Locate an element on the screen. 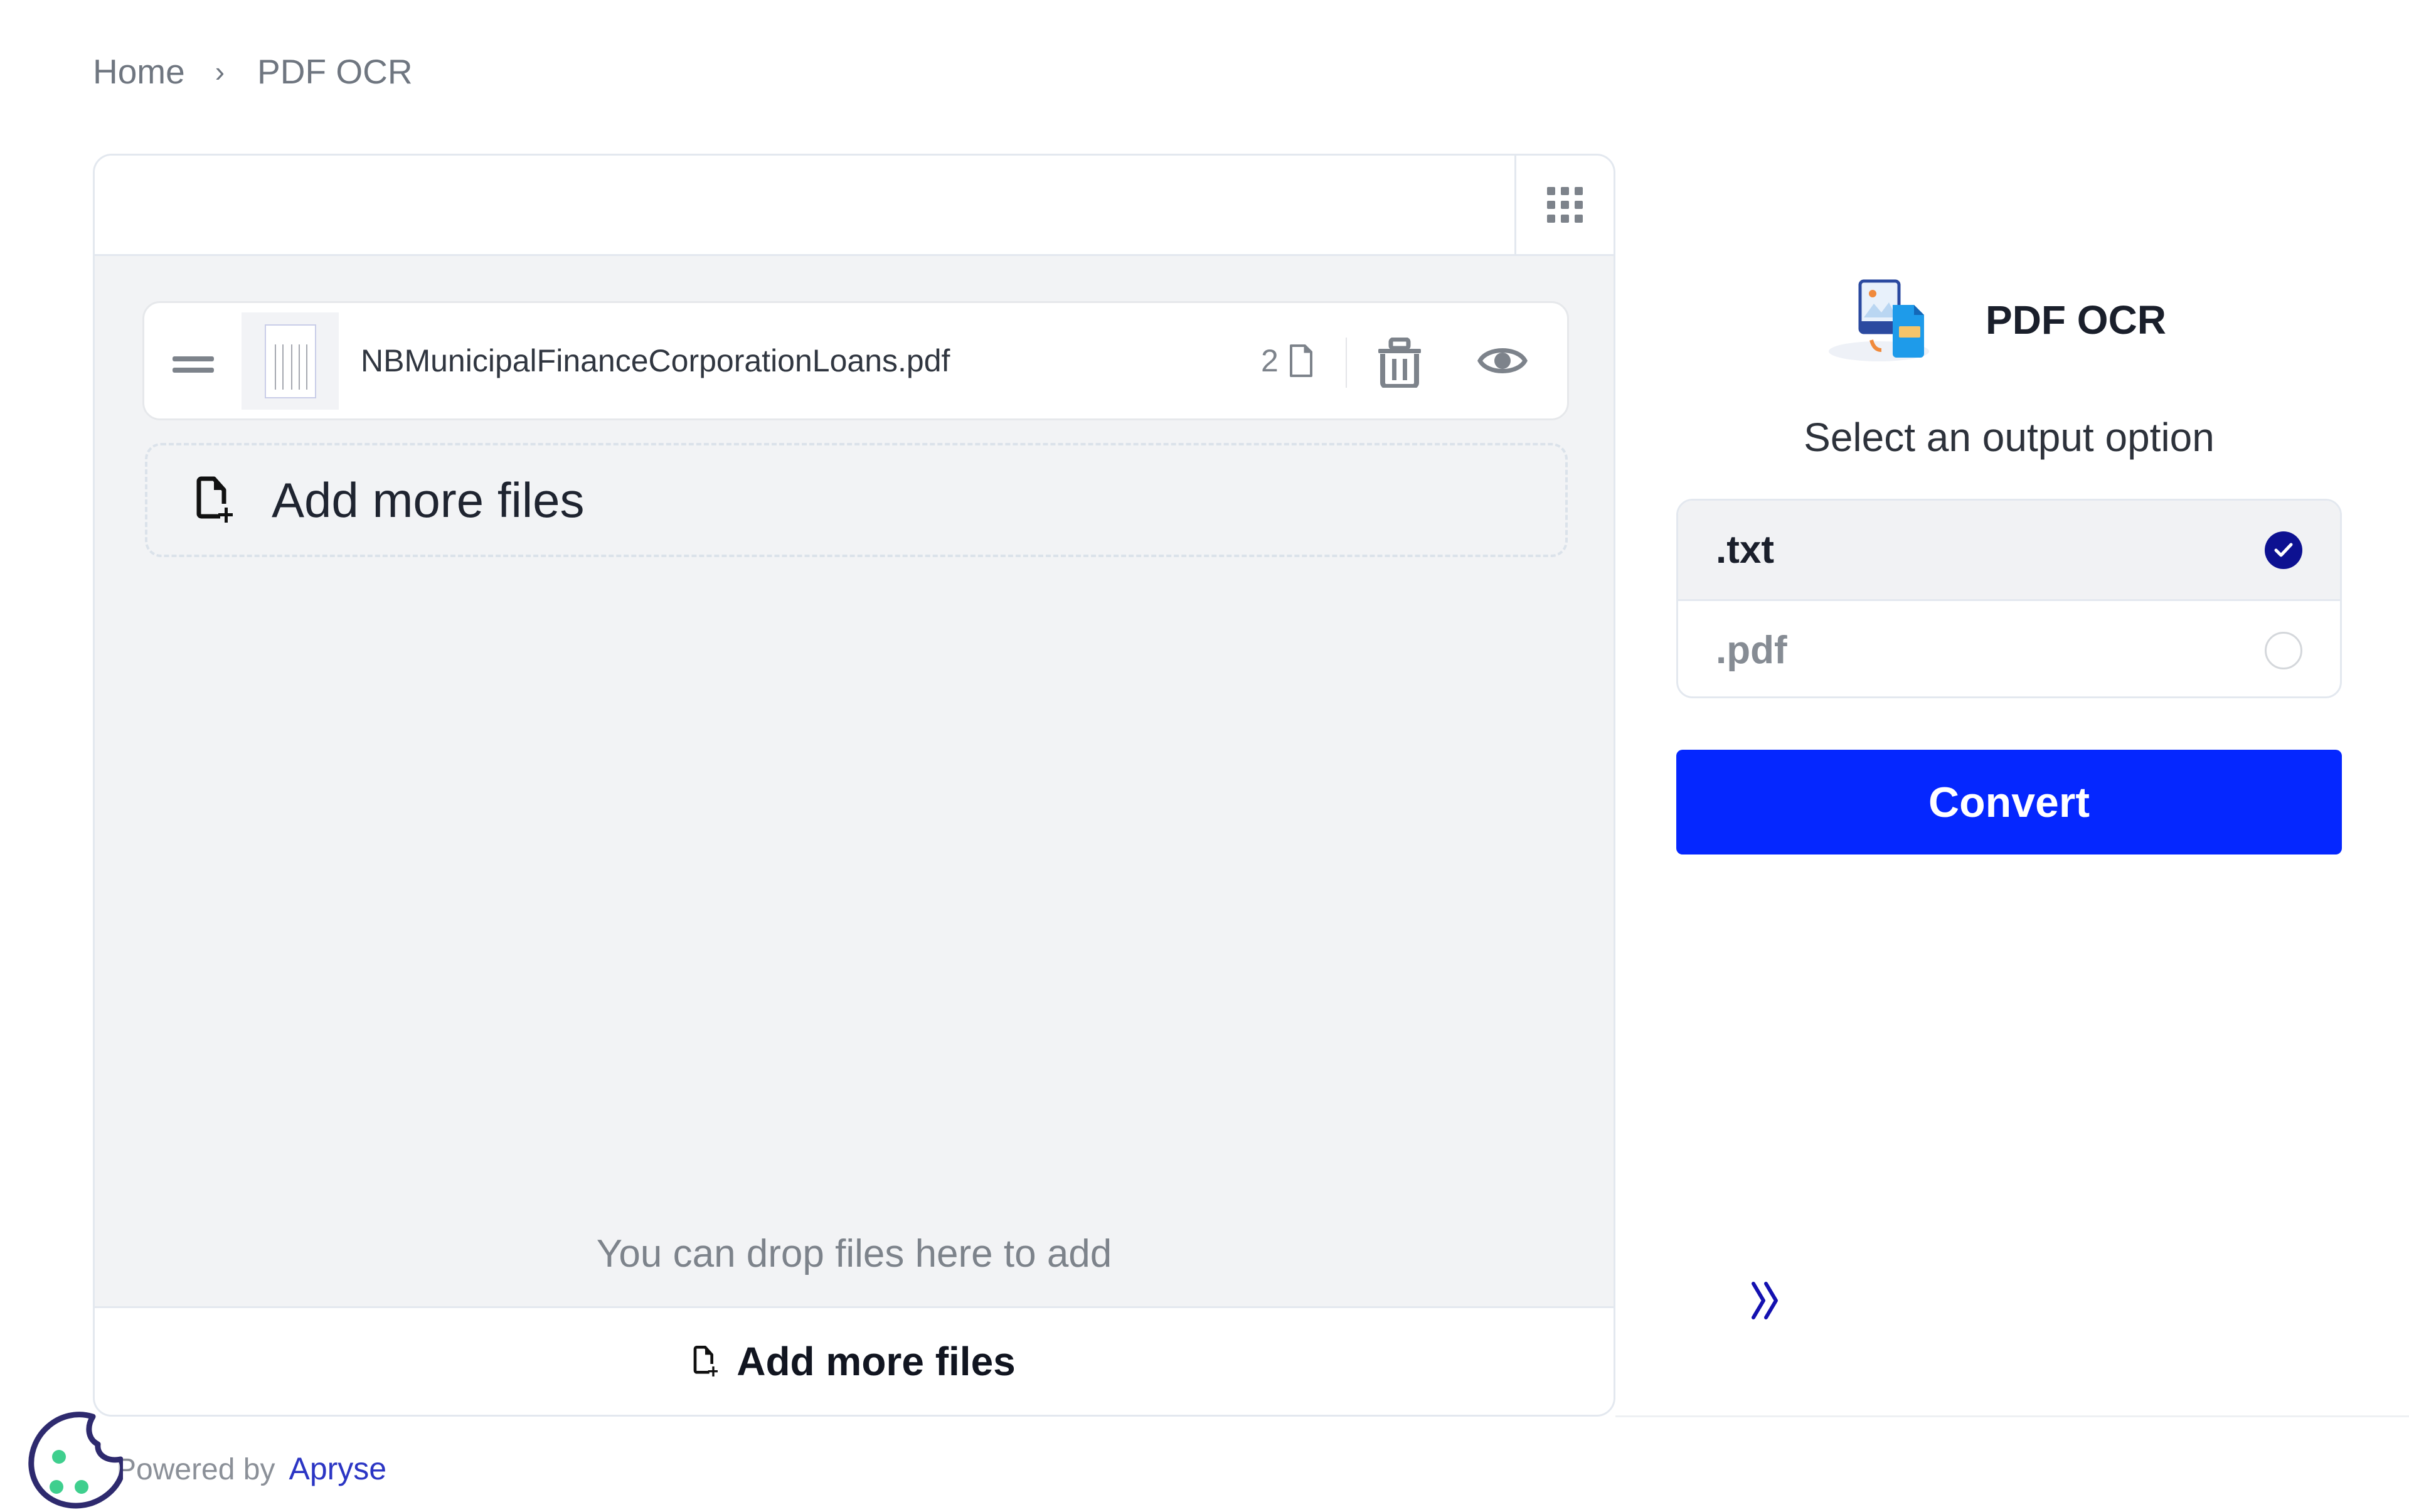  preview-file-button is located at coordinates (1502, 361).